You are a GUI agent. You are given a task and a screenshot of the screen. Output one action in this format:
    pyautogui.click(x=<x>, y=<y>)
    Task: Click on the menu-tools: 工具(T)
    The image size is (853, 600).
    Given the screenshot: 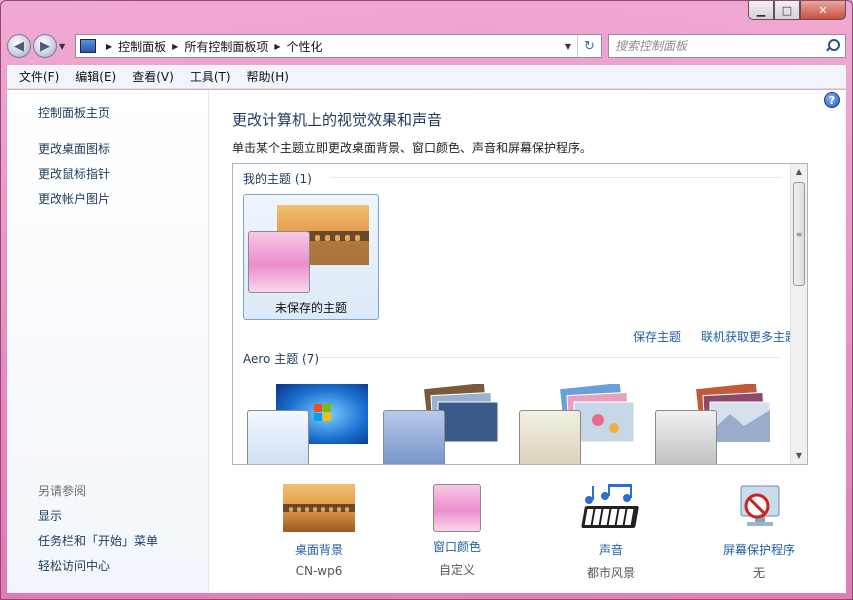 What is the action you would take?
    pyautogui.click(x=210, y=76)
    